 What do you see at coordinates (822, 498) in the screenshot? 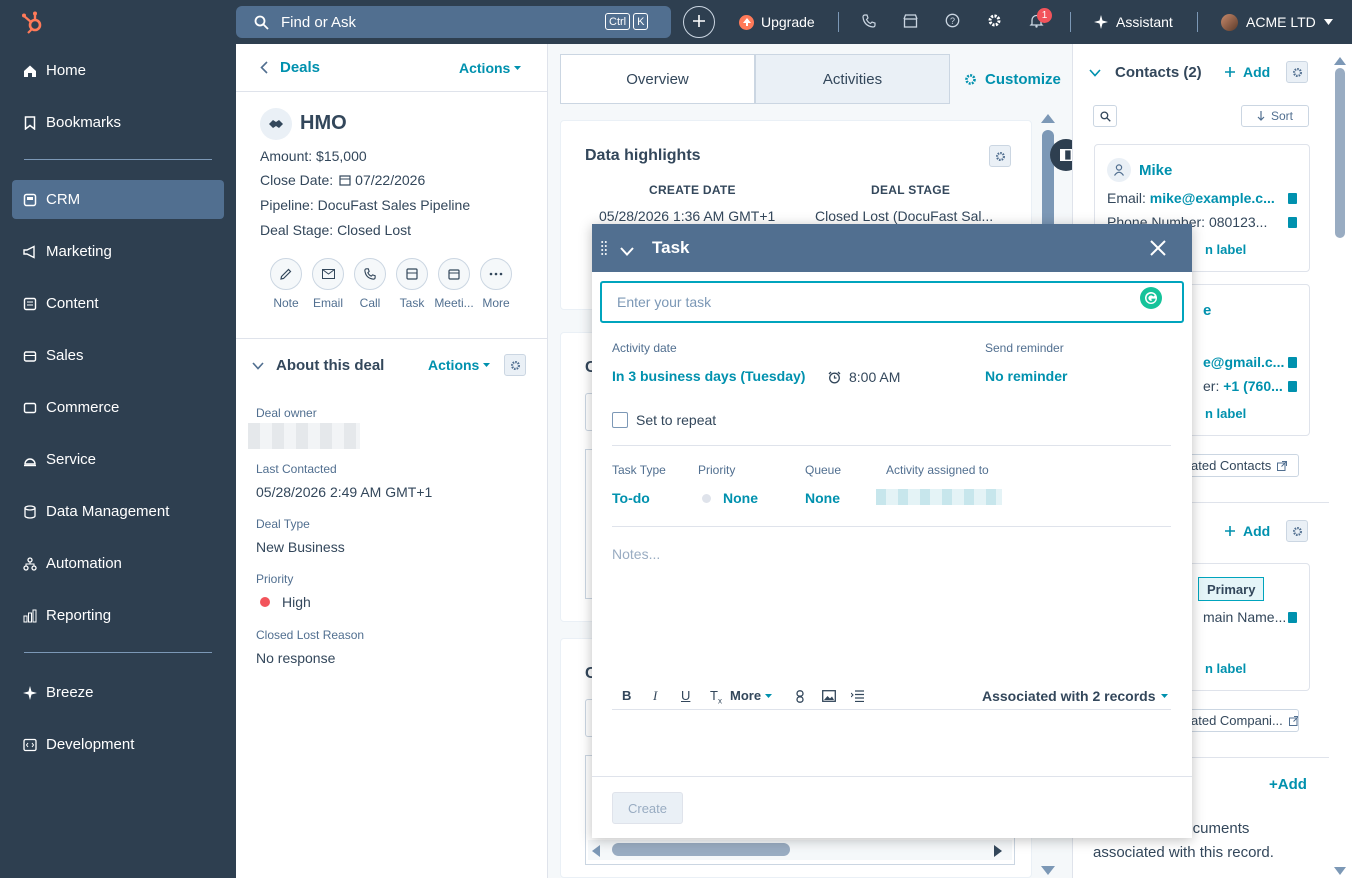
I see `queue-dropdown: None` at bounding box center [822, 498].